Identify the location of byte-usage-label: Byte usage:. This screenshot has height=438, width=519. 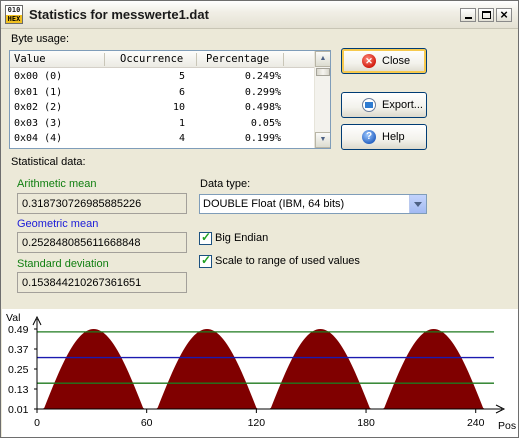
(40, 39).